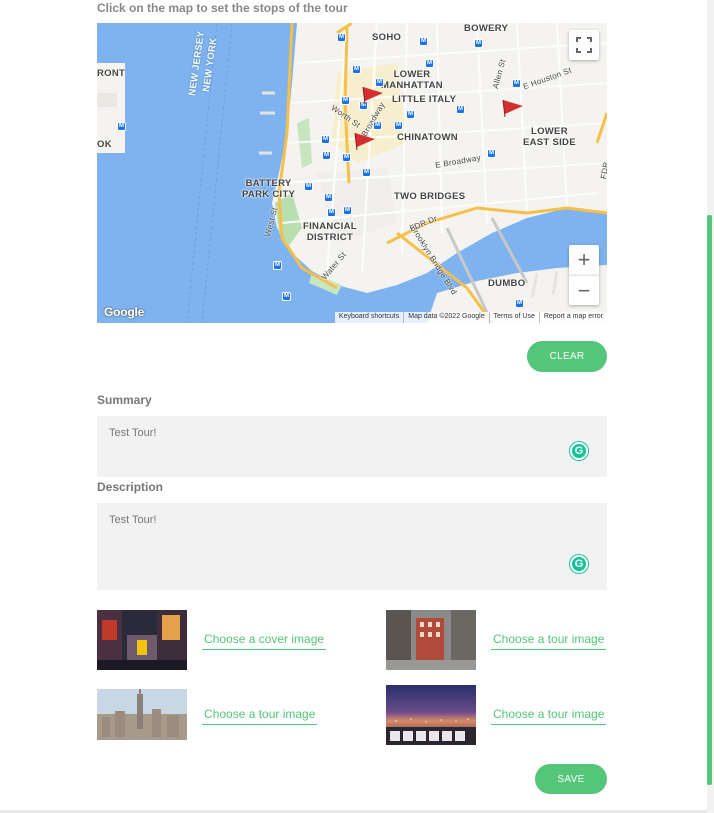  What do you see at coordinates (369, 317) in the screenshot?
I see `keyboard-shortcuts-link: Keyboard shortcuts` at bounding box center [369, 317].